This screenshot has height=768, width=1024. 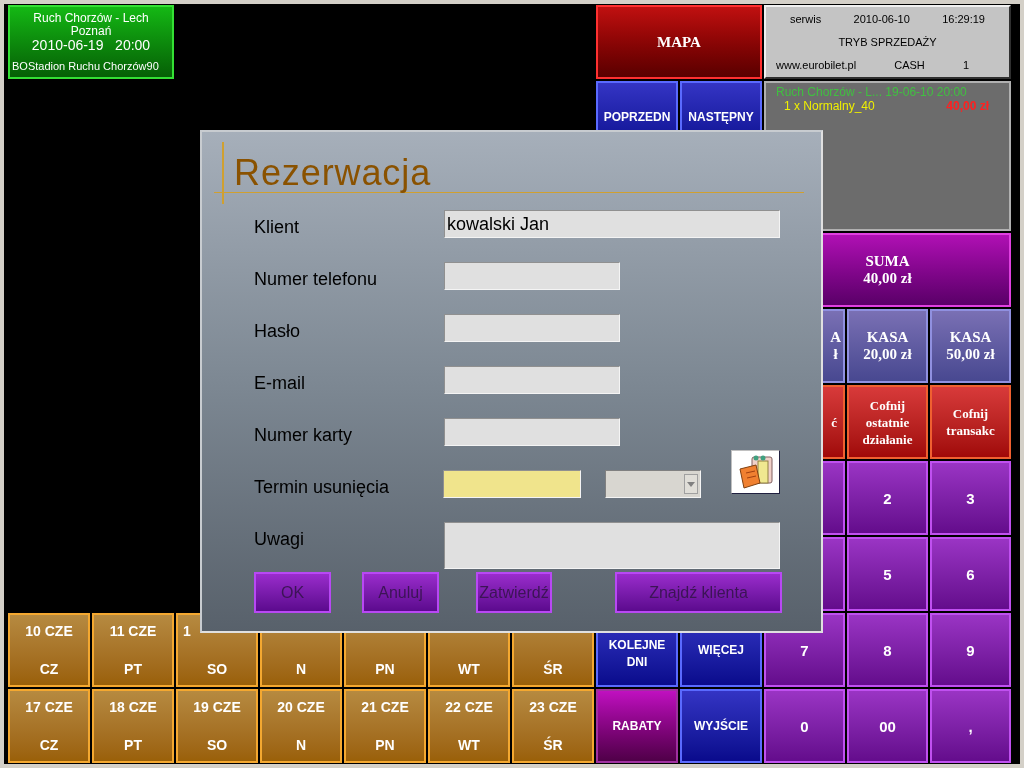 What do you see at coordinates (970, 346) in the screenshot?
I see `cash-button: KASA 50,00 zł` at bounding box center [970, 346].